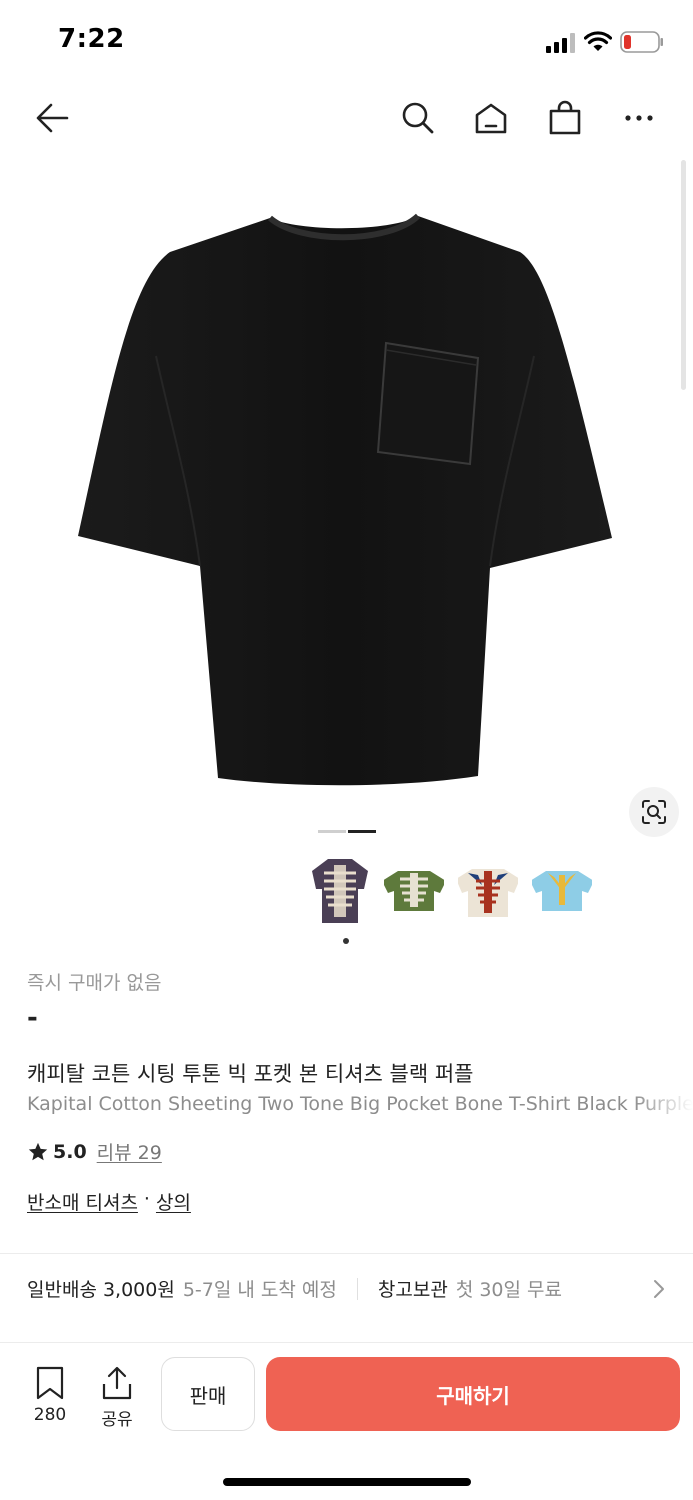  Describe the element at coordinates (94, 1151) in the screenshot. I see `rating-row: 5.0 리뷰 29` at that location.